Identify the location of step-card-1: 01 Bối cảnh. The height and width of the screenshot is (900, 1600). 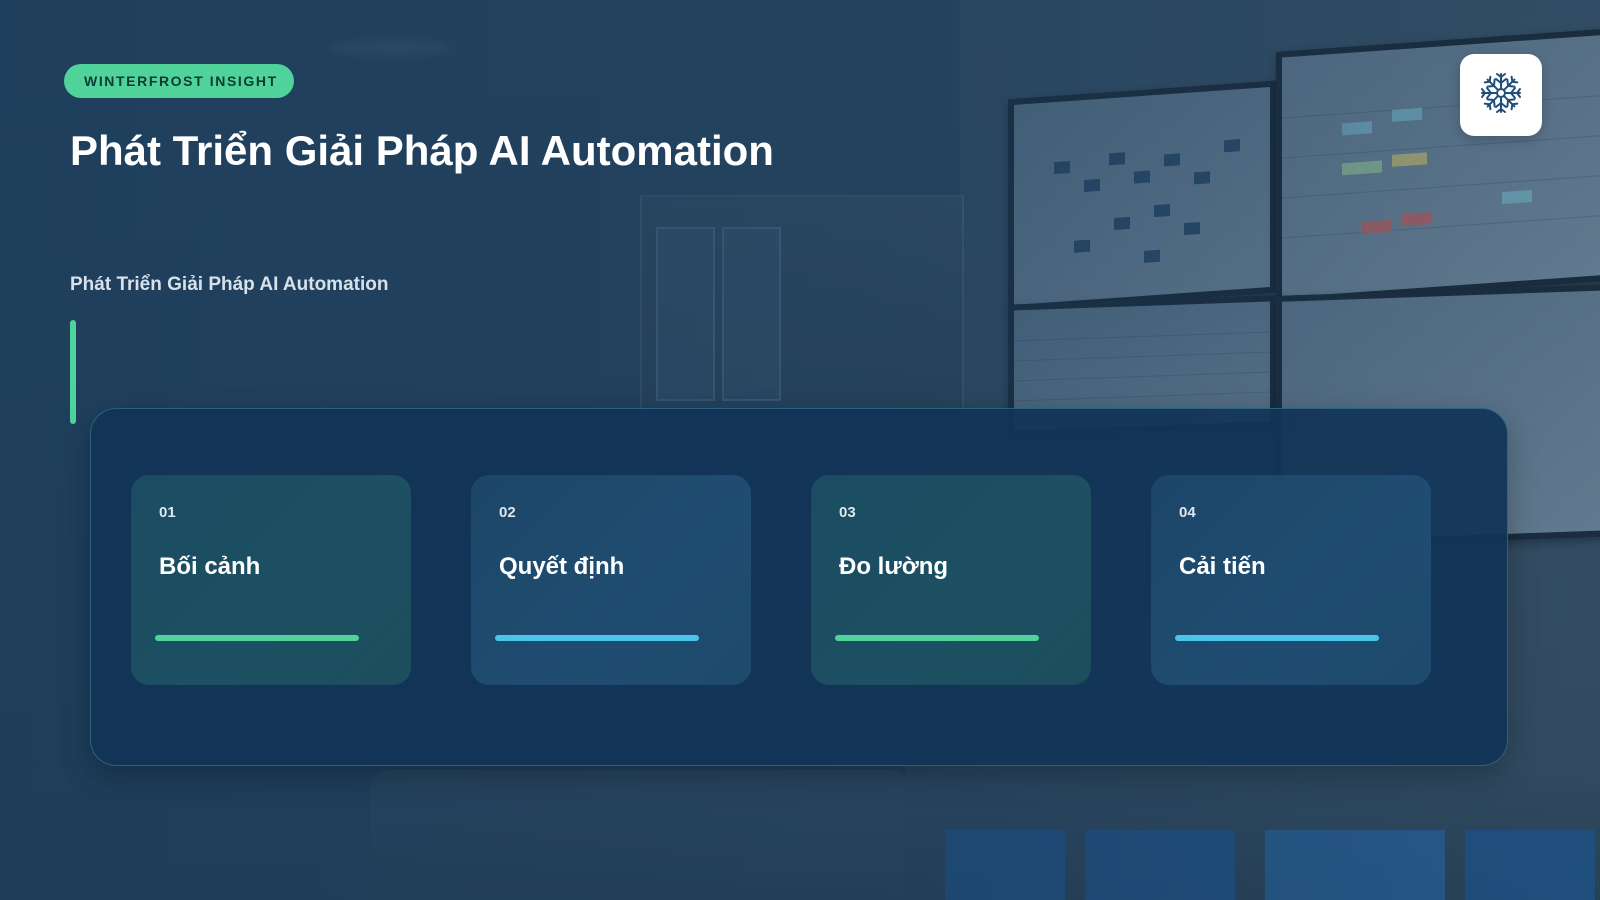
(271, 580).